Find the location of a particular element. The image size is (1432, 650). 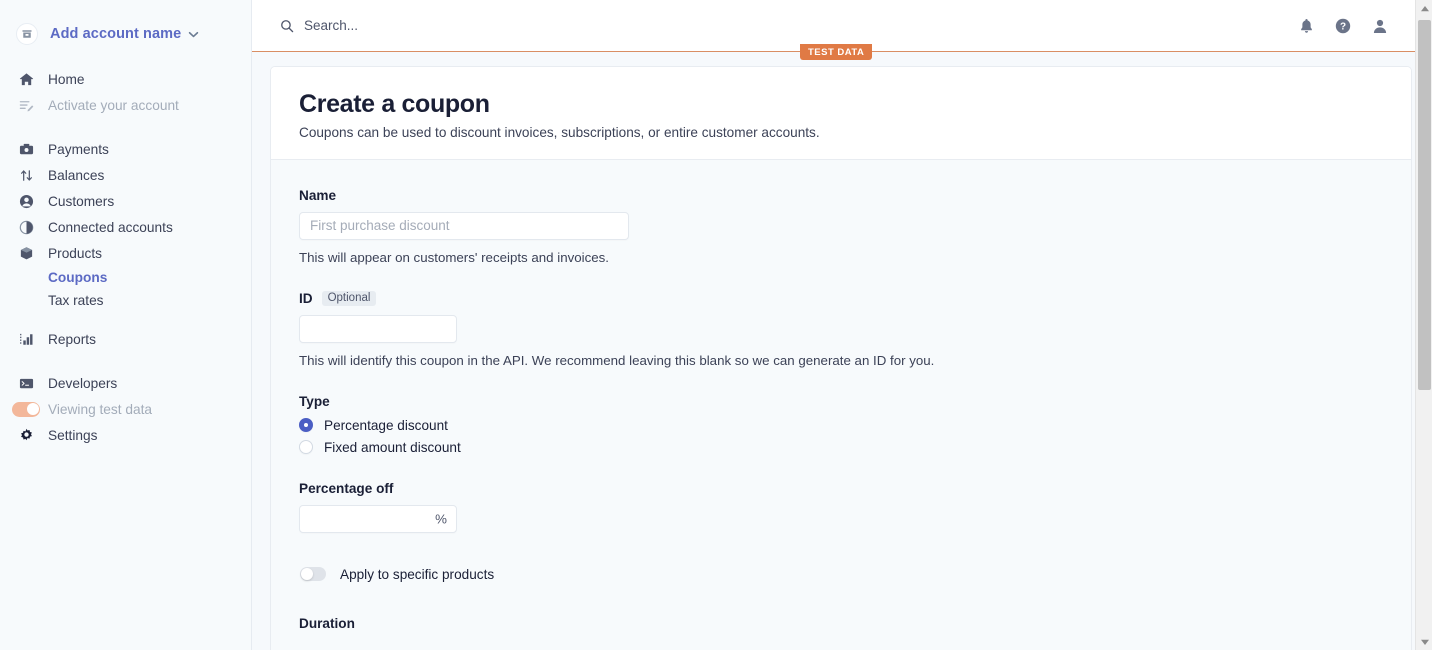

field-percentage-off: Percentage off % is located at coordinates (841, 507).